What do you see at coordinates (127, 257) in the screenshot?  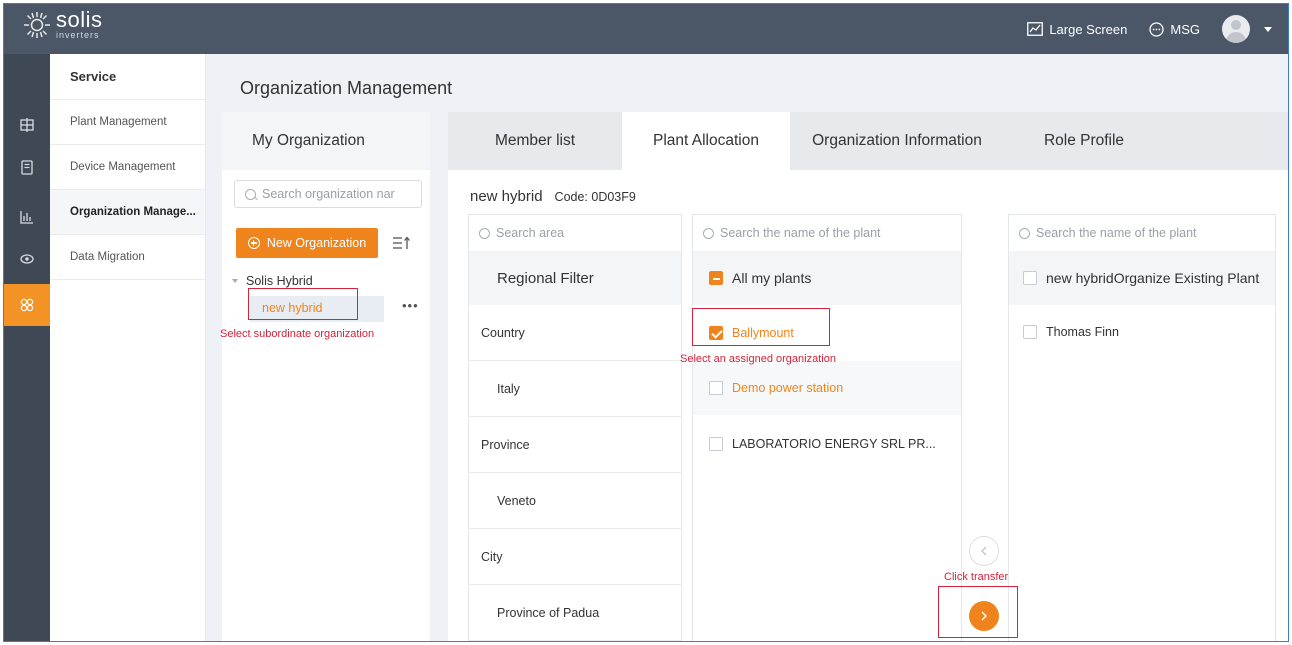 I see `menu-item-data-migration: Data Migration` at bounding box center [127, 257].